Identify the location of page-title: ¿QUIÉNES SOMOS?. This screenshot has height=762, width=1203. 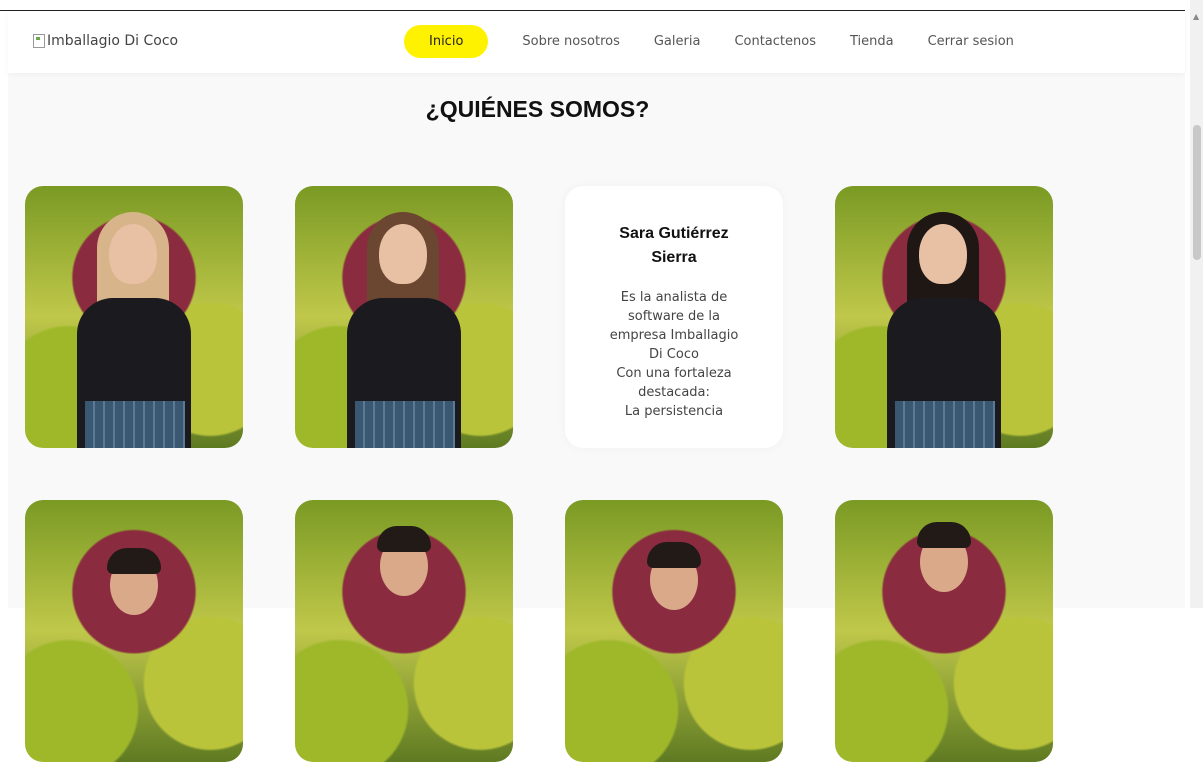
(537, 109).